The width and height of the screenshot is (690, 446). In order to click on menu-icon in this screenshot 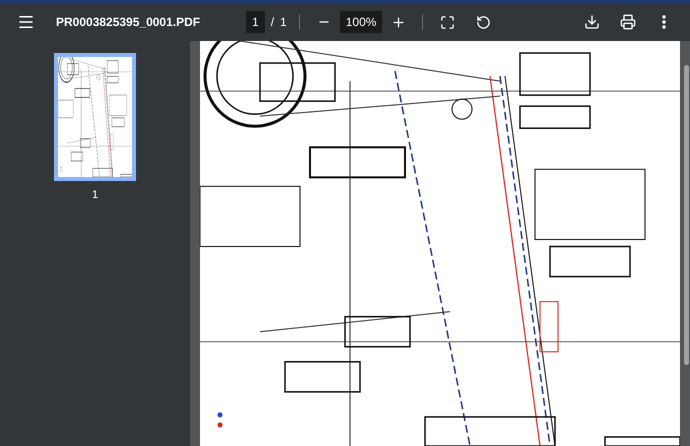, I will do `click(26, 22)`.